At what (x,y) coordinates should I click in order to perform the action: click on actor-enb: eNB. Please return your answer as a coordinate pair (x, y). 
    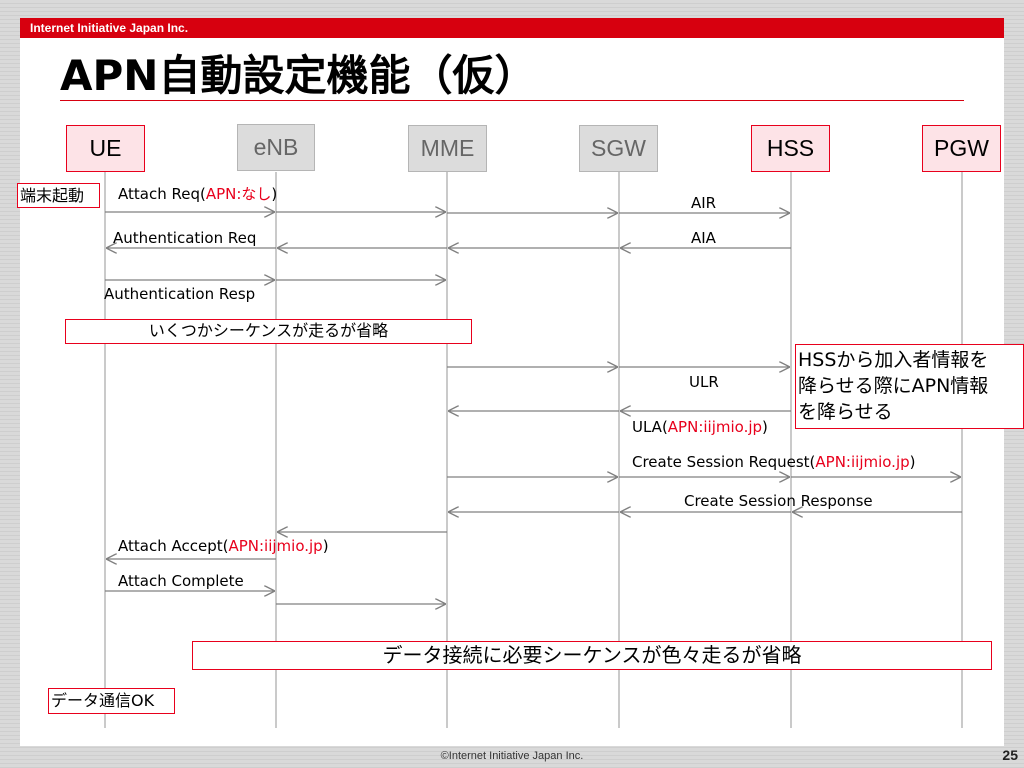
    Looking at the image, I should click on (276, 147).